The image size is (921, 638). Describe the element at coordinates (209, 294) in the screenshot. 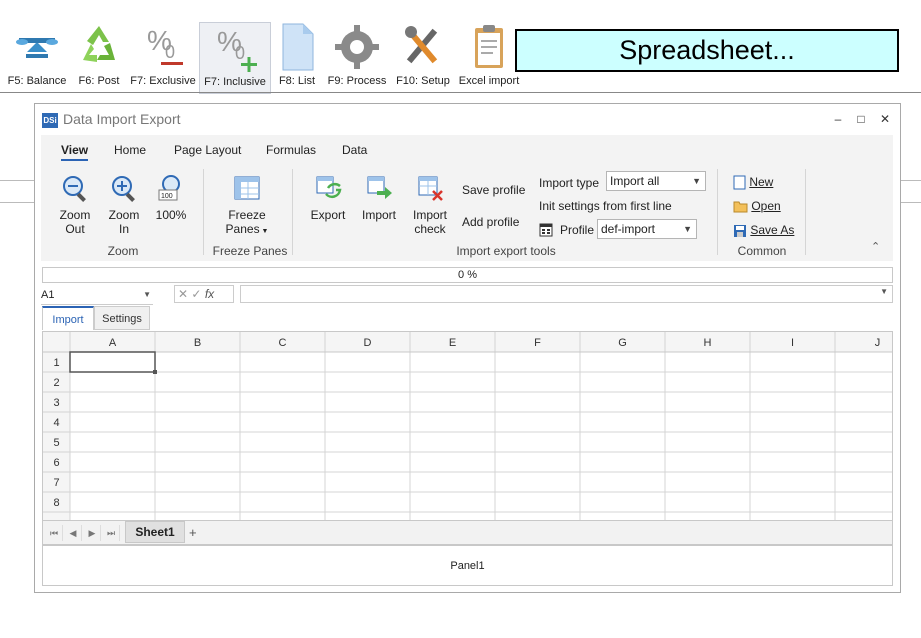

I see `function-icon: fx` at that location.